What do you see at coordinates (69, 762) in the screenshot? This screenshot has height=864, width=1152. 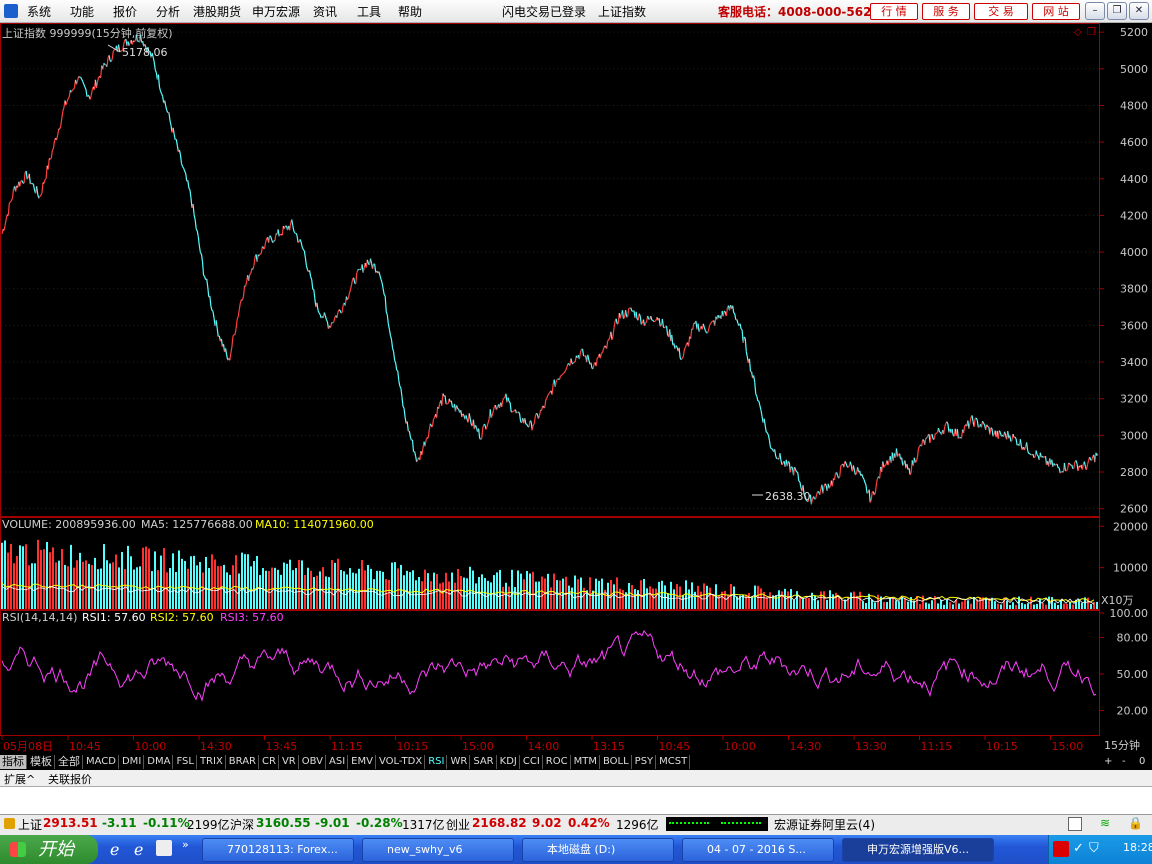 I see `indicator-tab-全部: 全部` at bounding box center [69, 762].